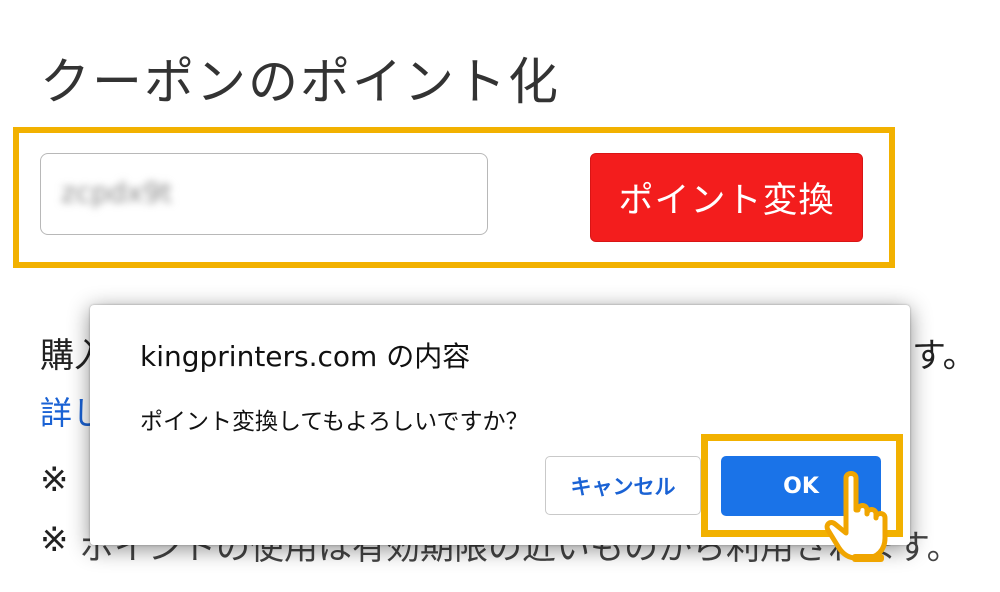 Image resolution: width=1000 pixels, height=592 pixels. Describe the element at coordinates (264, 194) in the screenshot. I see `coupon-code-input: zcpdx9t` at that location.